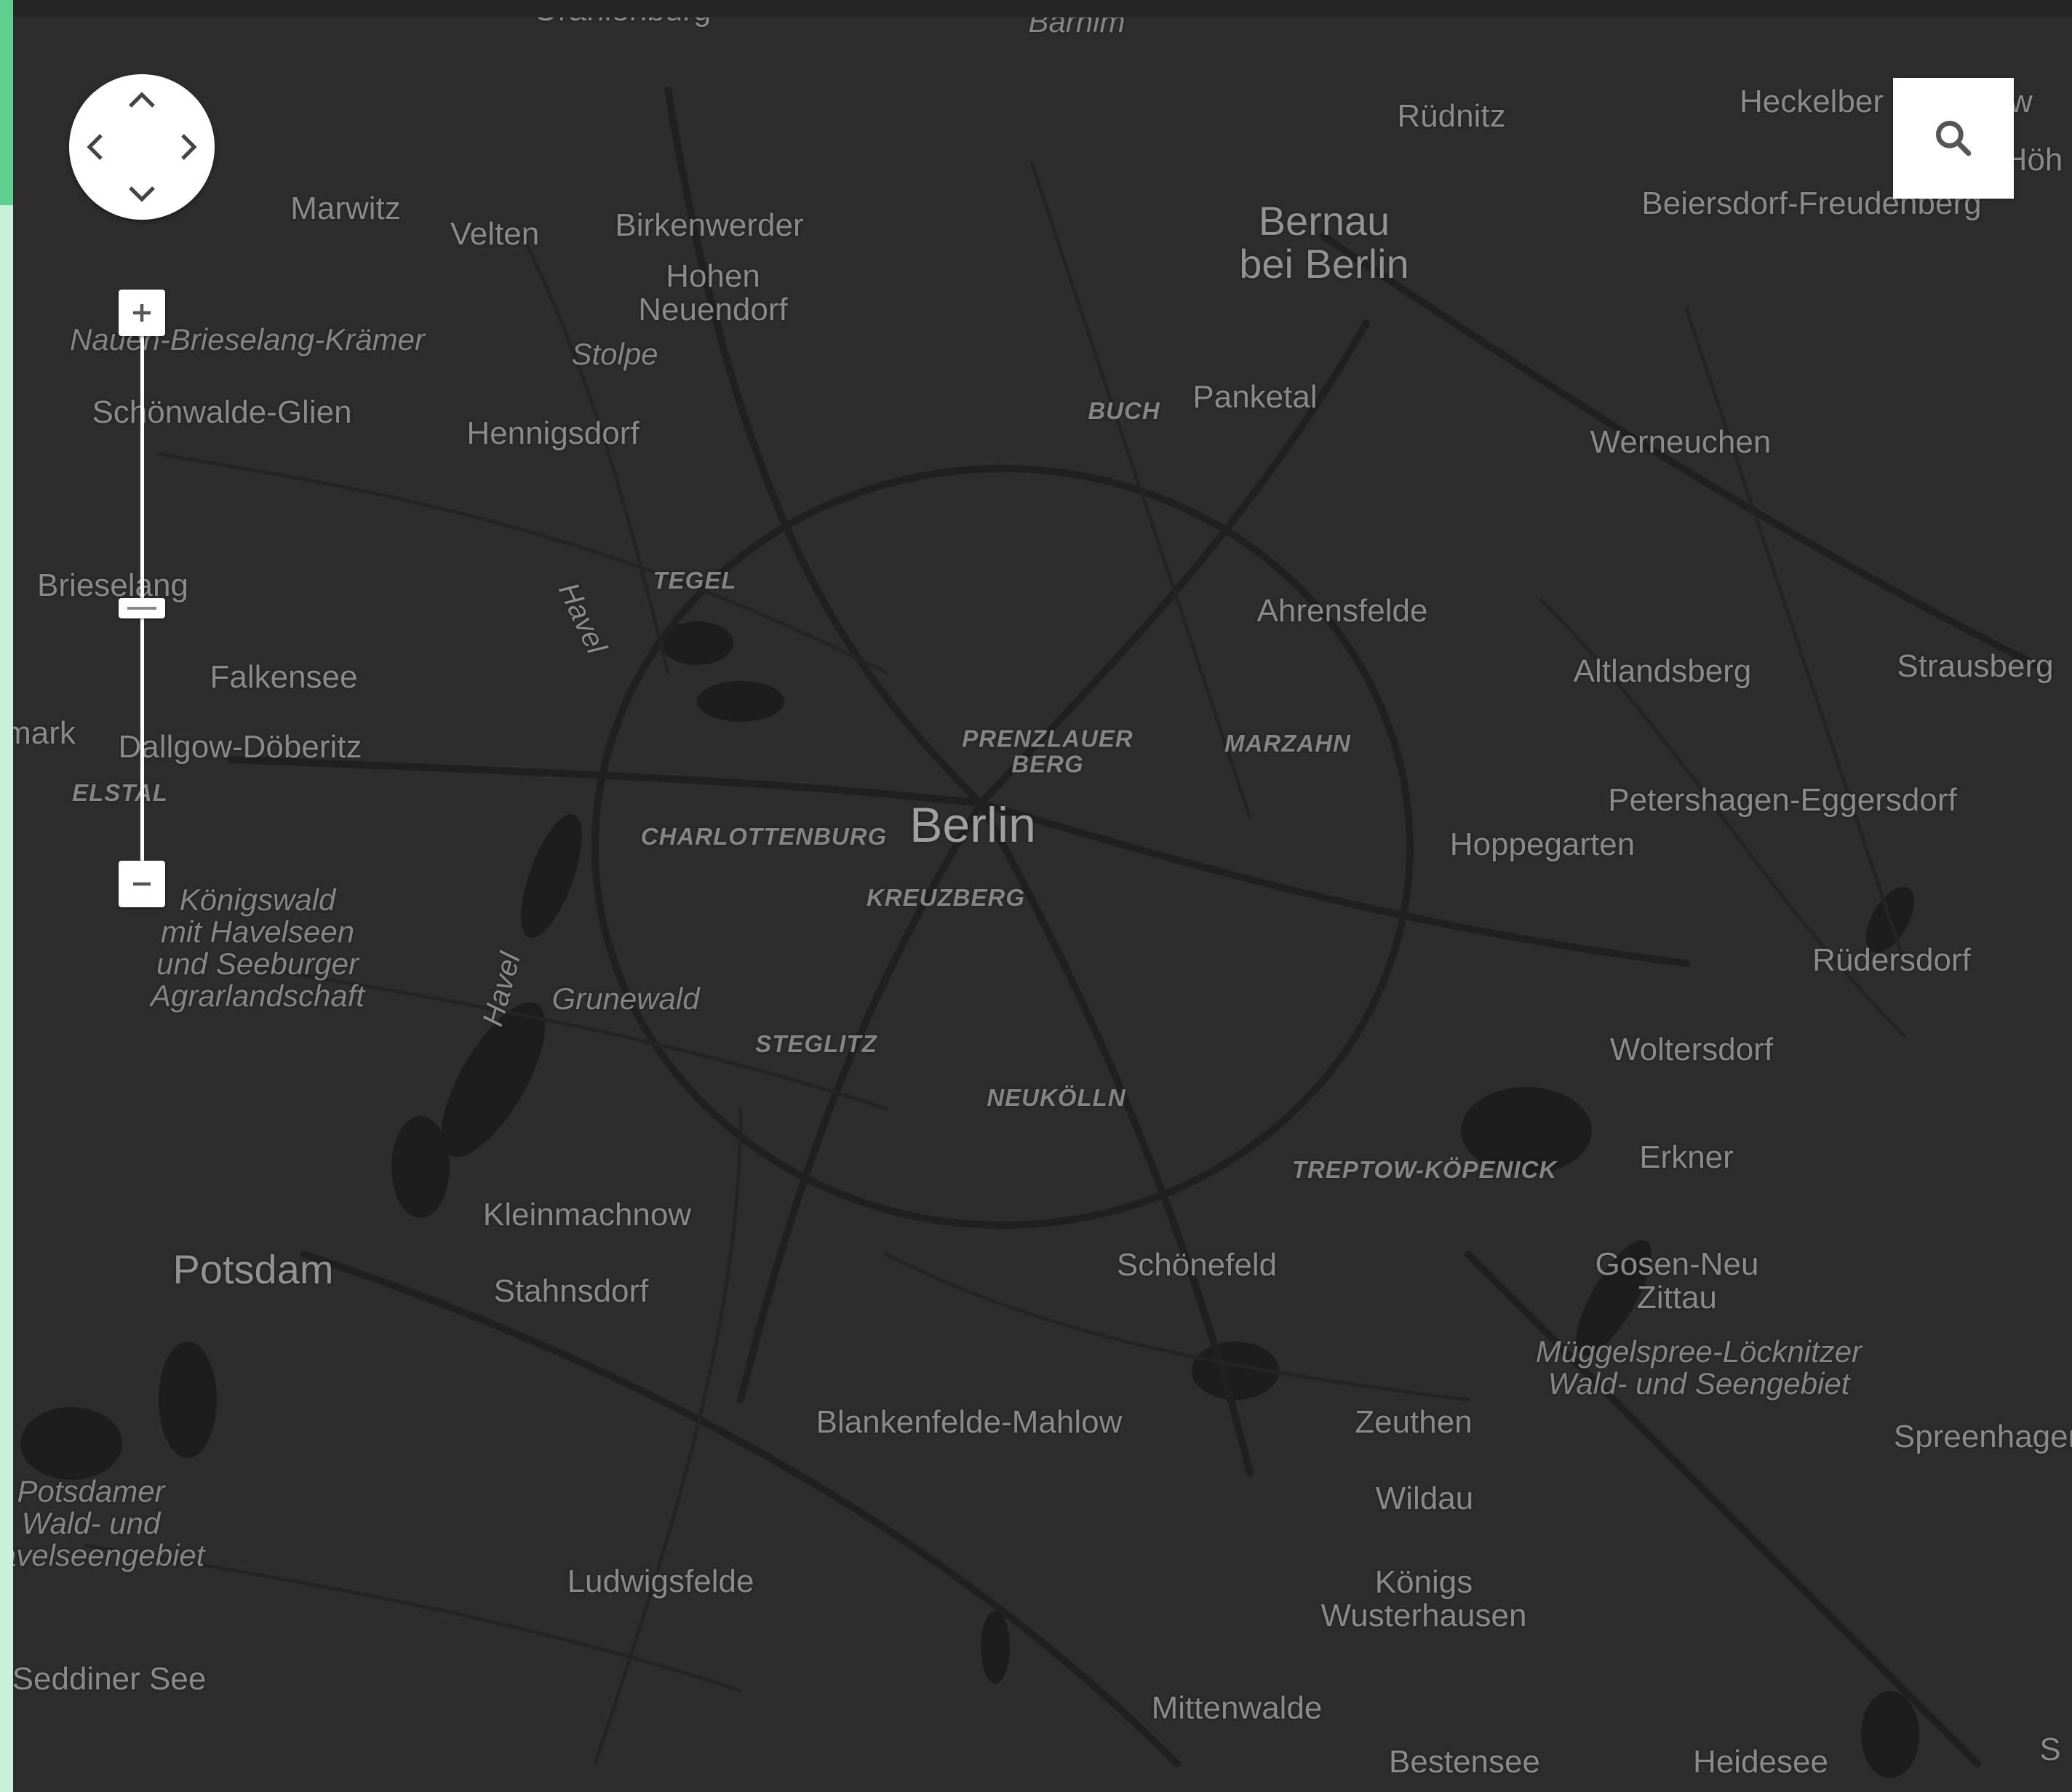 This screenshot has height=1792, width=2072. I want to click on map-label-town: Stahnsdorf, so click(571, 1291).